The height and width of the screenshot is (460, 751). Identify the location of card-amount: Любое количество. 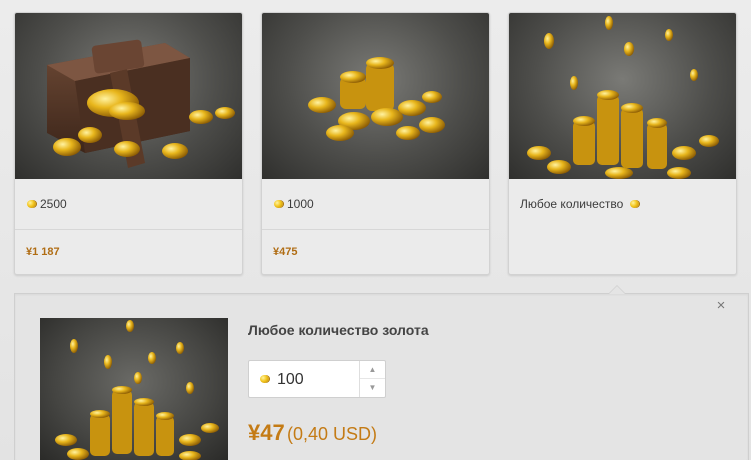
(572, 204).